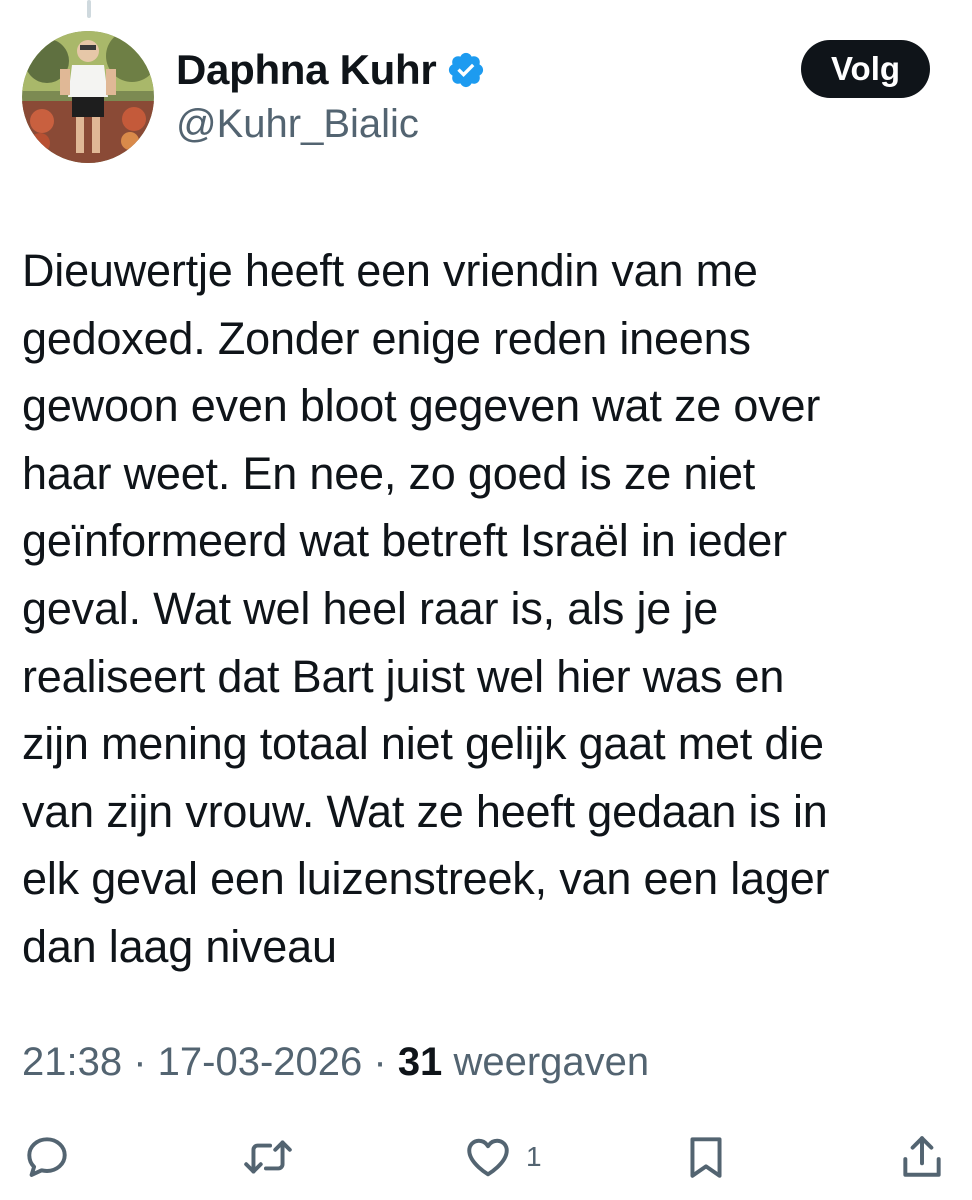 Image resolution: width=972 pixels, height=1200 pixels. I want to click on retweet-button, so click(268, 1157).